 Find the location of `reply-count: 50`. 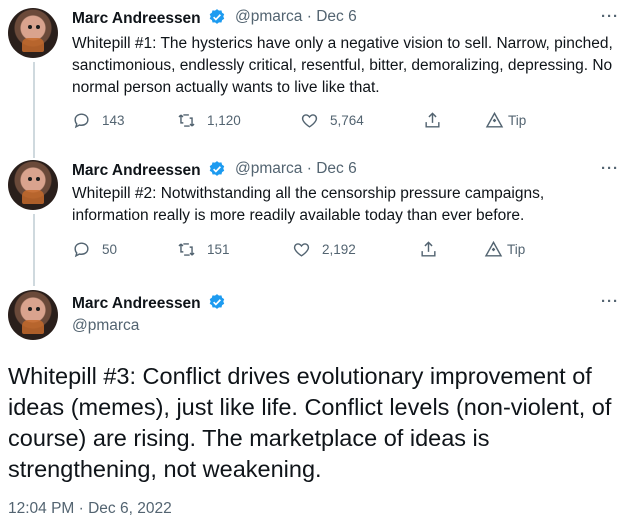

reply-count: 50 is located at coordinates (110, 249).